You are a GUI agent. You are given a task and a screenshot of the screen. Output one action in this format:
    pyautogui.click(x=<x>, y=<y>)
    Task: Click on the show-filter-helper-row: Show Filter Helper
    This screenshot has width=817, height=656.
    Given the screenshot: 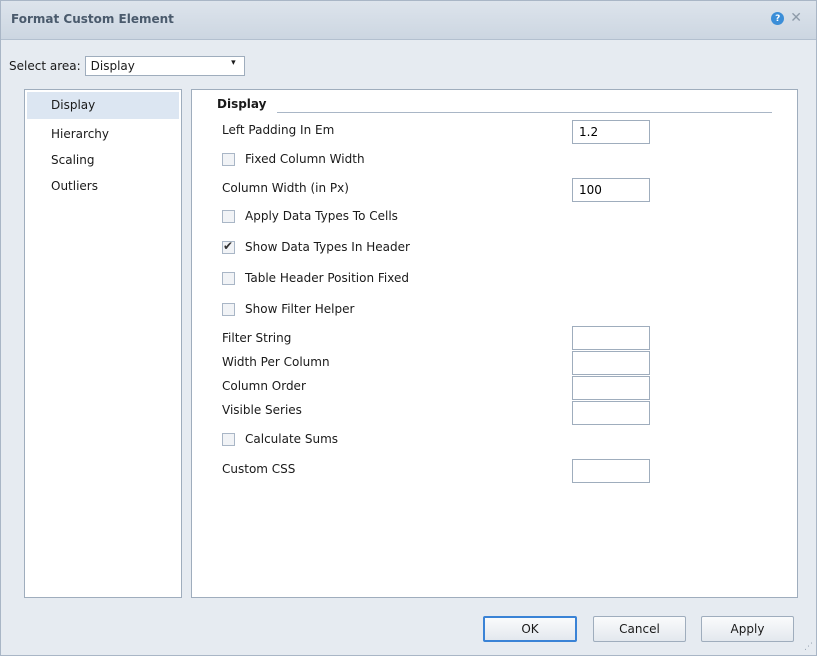 What is the action you would take?
    pyautogui.click(x=288, y=309)
    